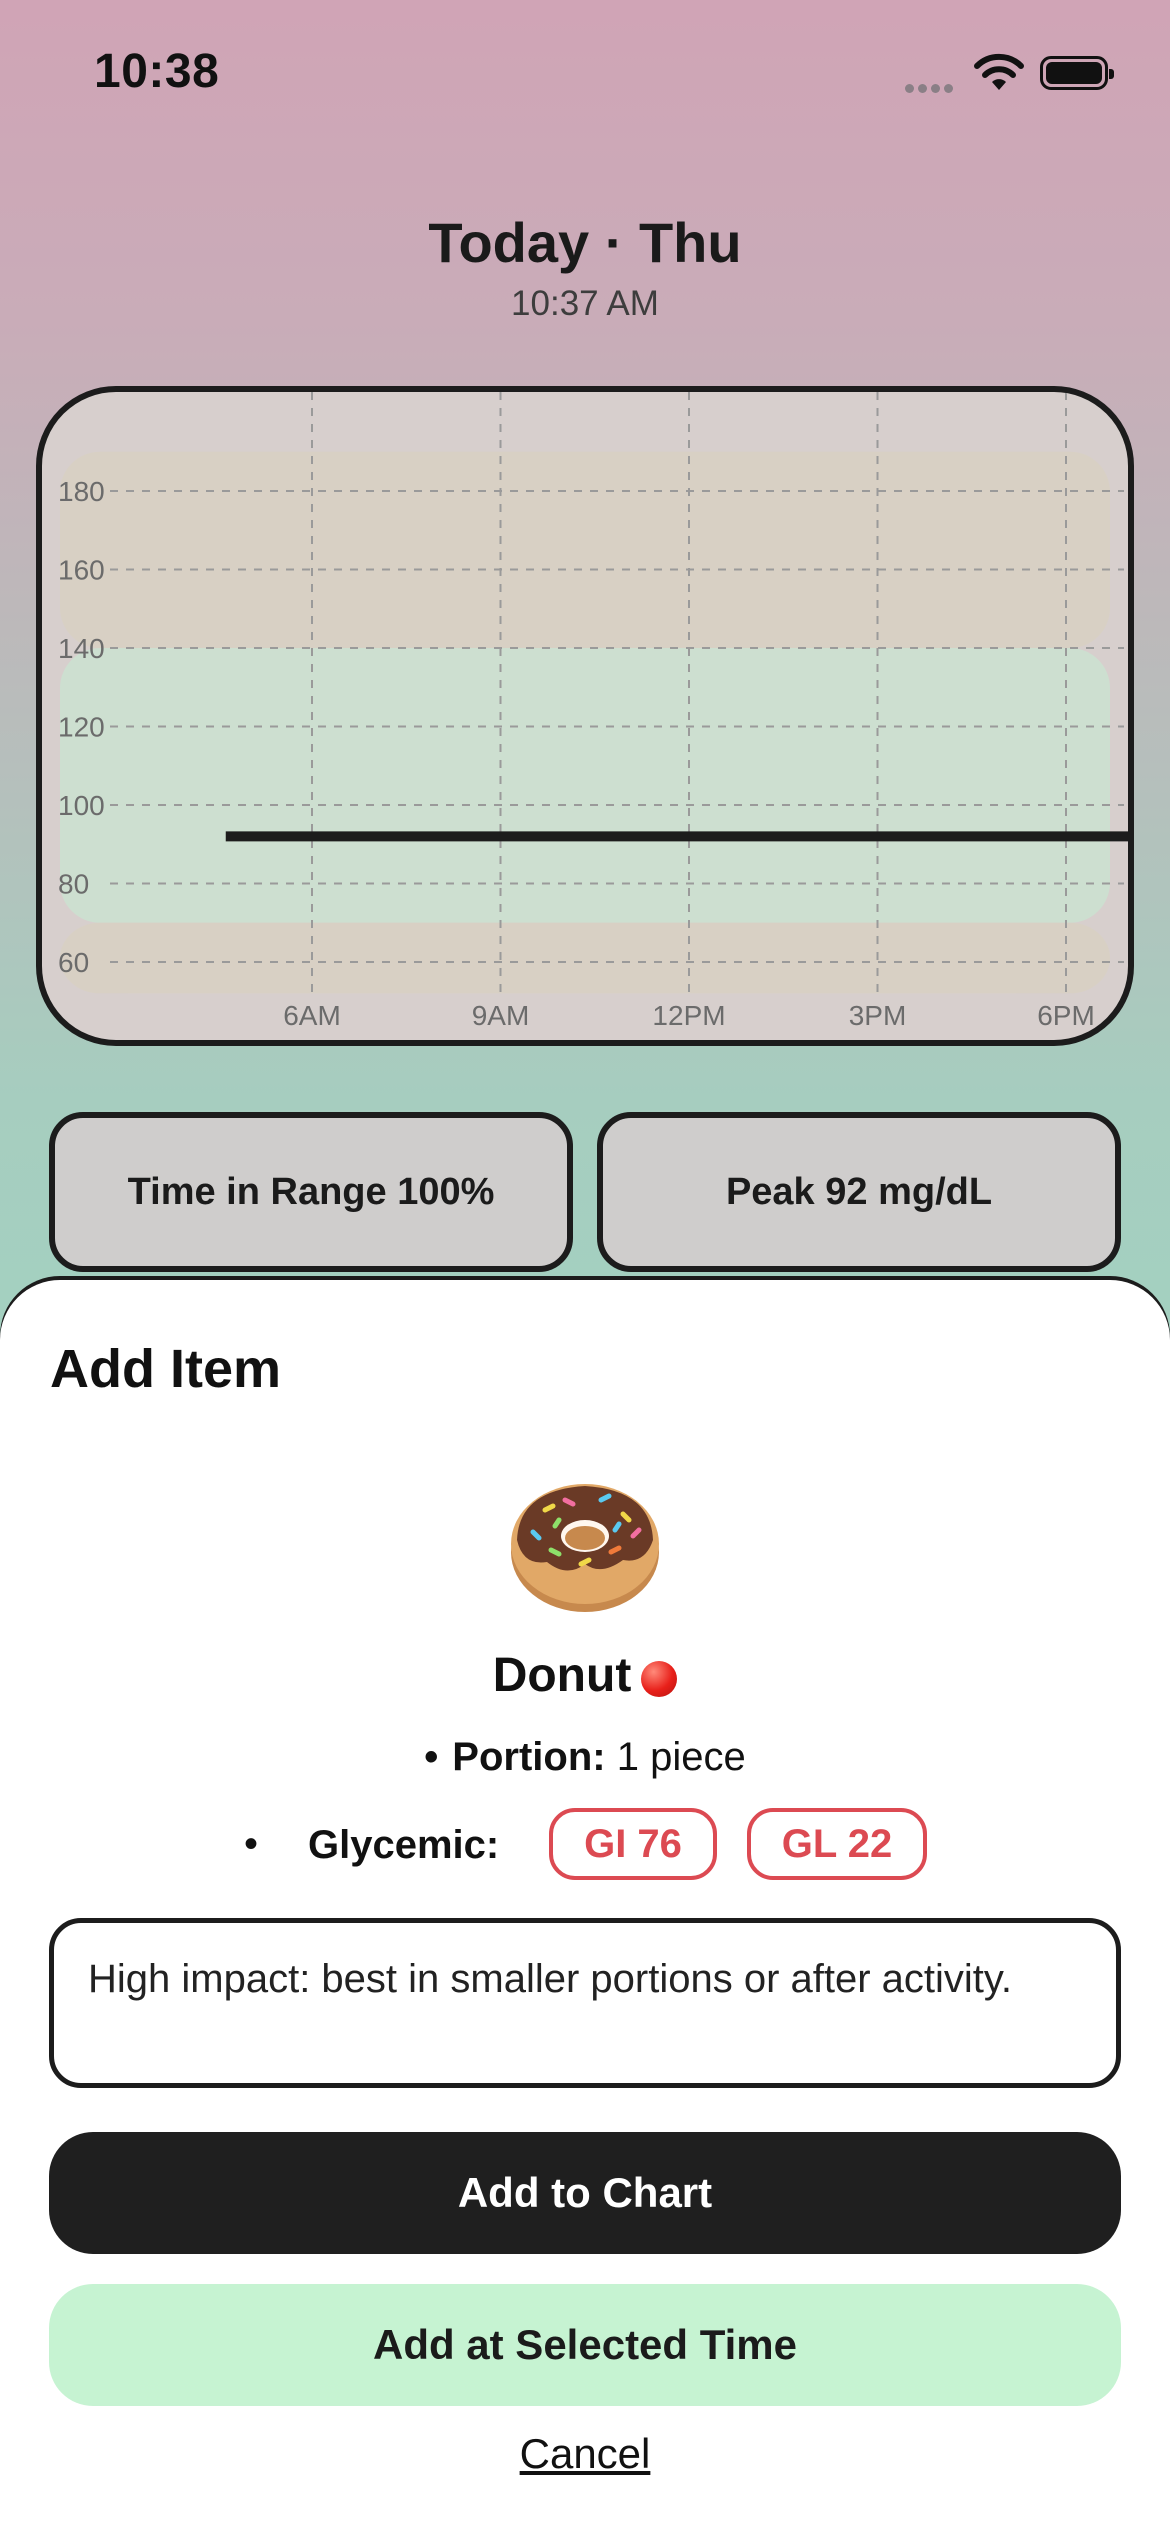 The width and height of the screenshot is (1170, 2532). I want to click on cancel-link: Cancel, so click(585, 2454).